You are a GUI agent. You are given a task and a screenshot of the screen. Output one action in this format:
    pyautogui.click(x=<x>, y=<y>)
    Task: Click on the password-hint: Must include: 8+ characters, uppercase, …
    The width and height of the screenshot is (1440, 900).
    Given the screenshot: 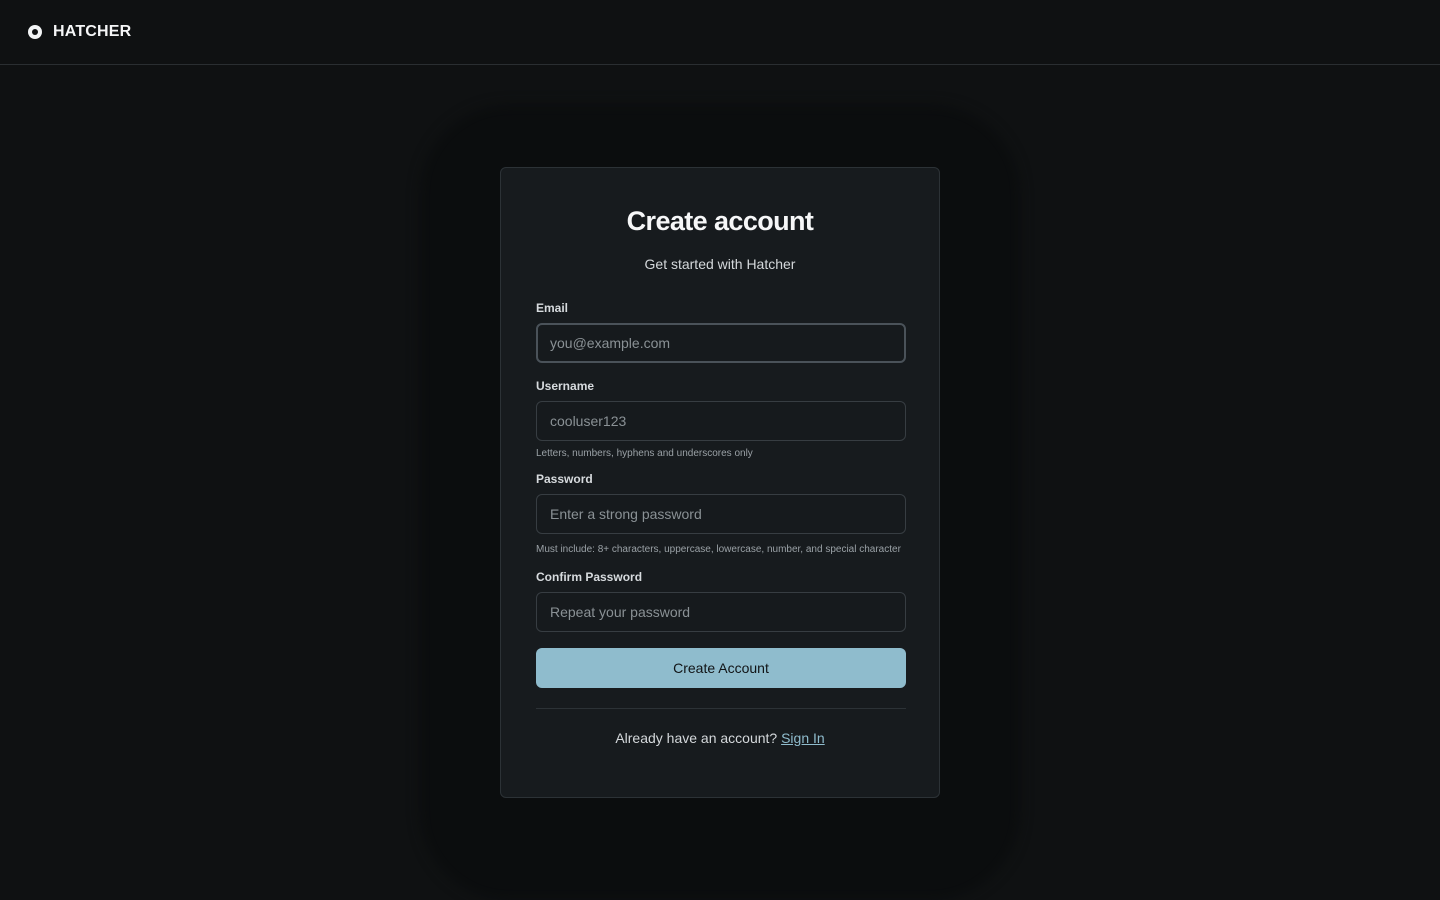 What is the action you would take?
    pyautogui.click(x=718, y=549)
    